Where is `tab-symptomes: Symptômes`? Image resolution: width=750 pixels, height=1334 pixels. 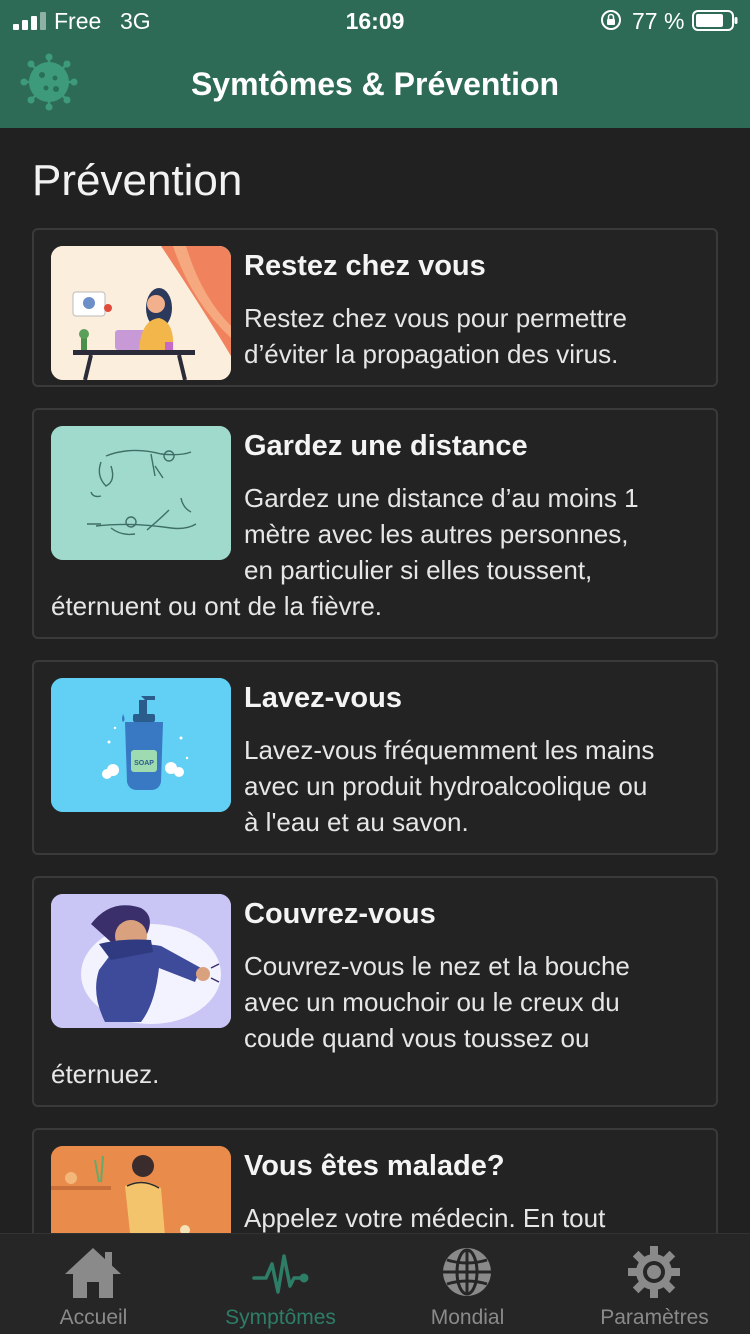 tab-symptomes: Symptômes is located at coordinates (280, 1284).